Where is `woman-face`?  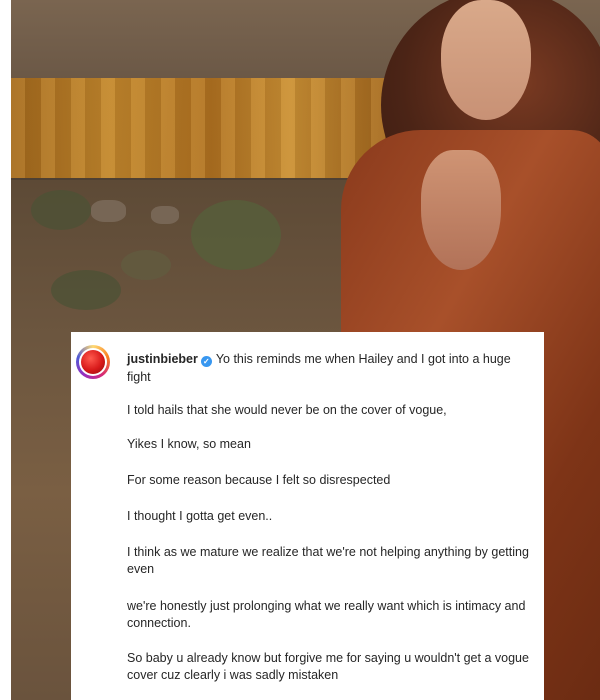 woman-face is located at coordinates (486, 60).